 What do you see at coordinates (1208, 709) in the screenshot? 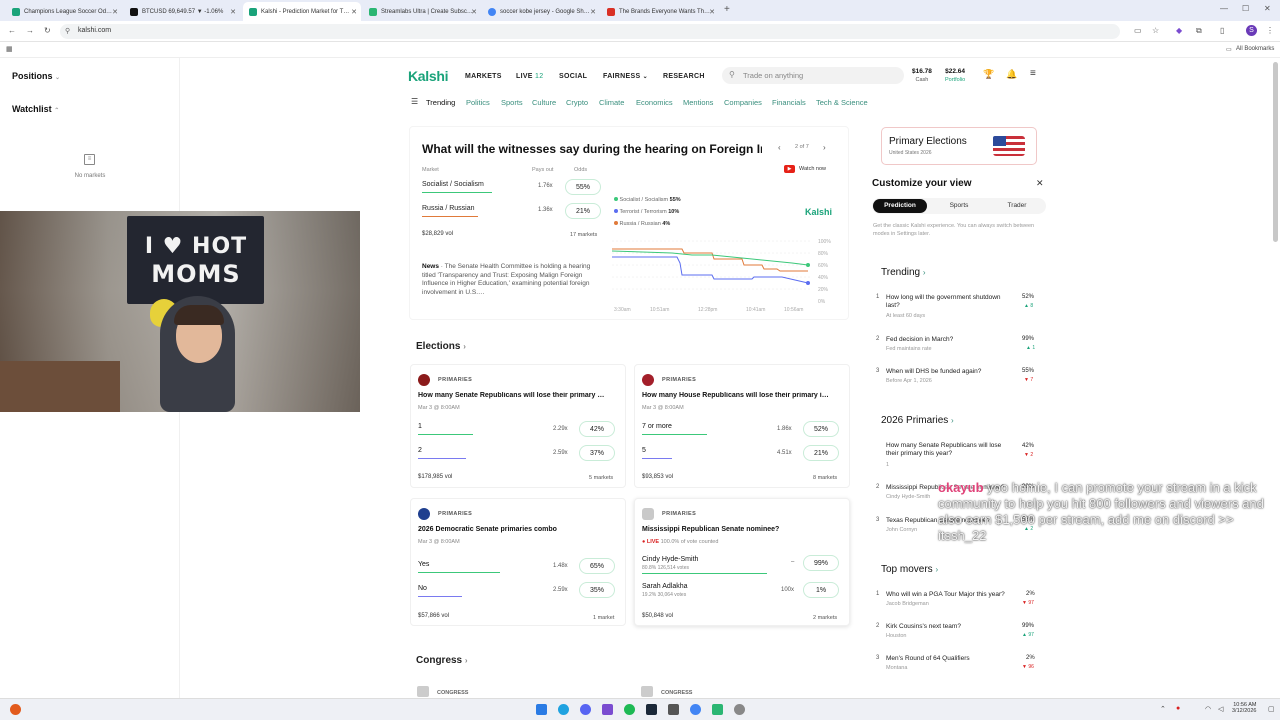
I see `wifi-icon: ◠` at bounding box center [1208, 709].